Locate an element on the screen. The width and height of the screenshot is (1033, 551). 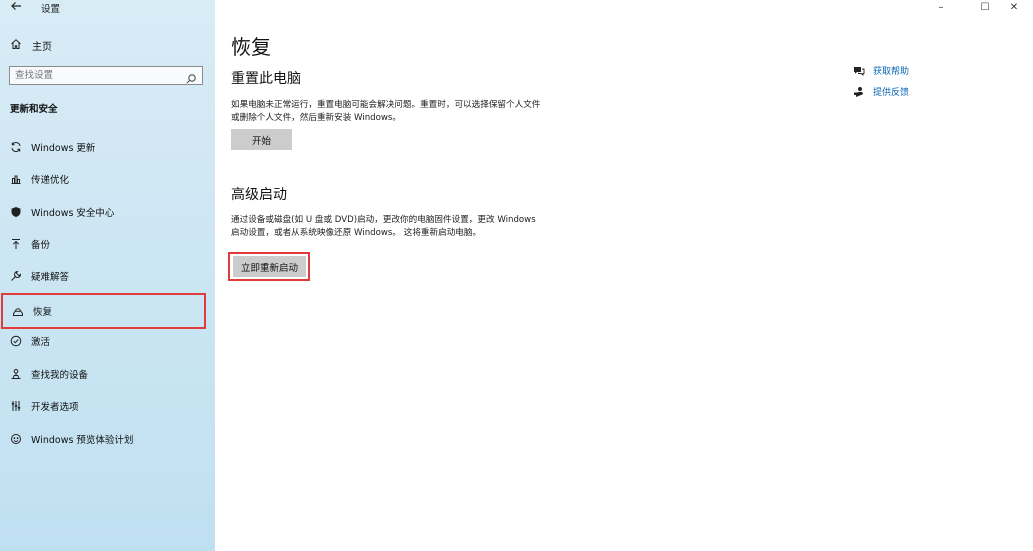
sidebar-item-label: 激活 is located at coordinates (41, 342).